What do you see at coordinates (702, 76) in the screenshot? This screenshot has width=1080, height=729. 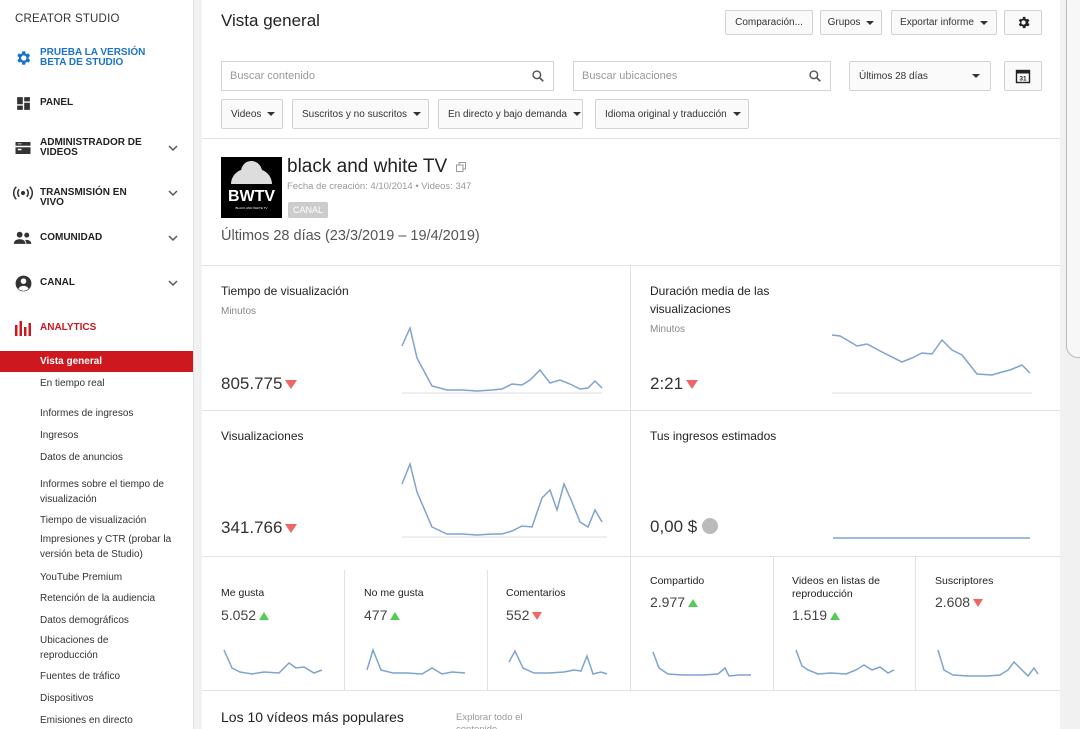 I see `search-locations-input: Buscar ubicaciones` at bounding box center [702, 76].